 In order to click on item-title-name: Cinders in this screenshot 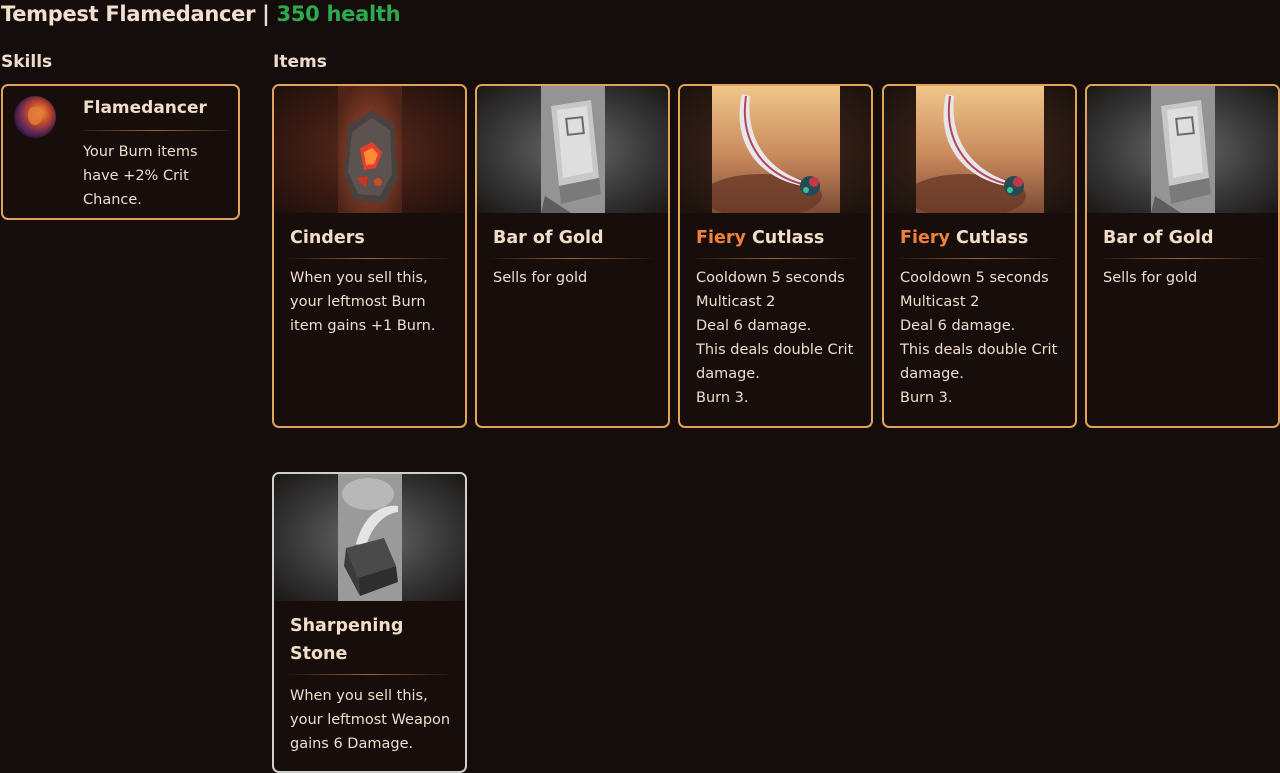, I will do `click(327, 238)`.